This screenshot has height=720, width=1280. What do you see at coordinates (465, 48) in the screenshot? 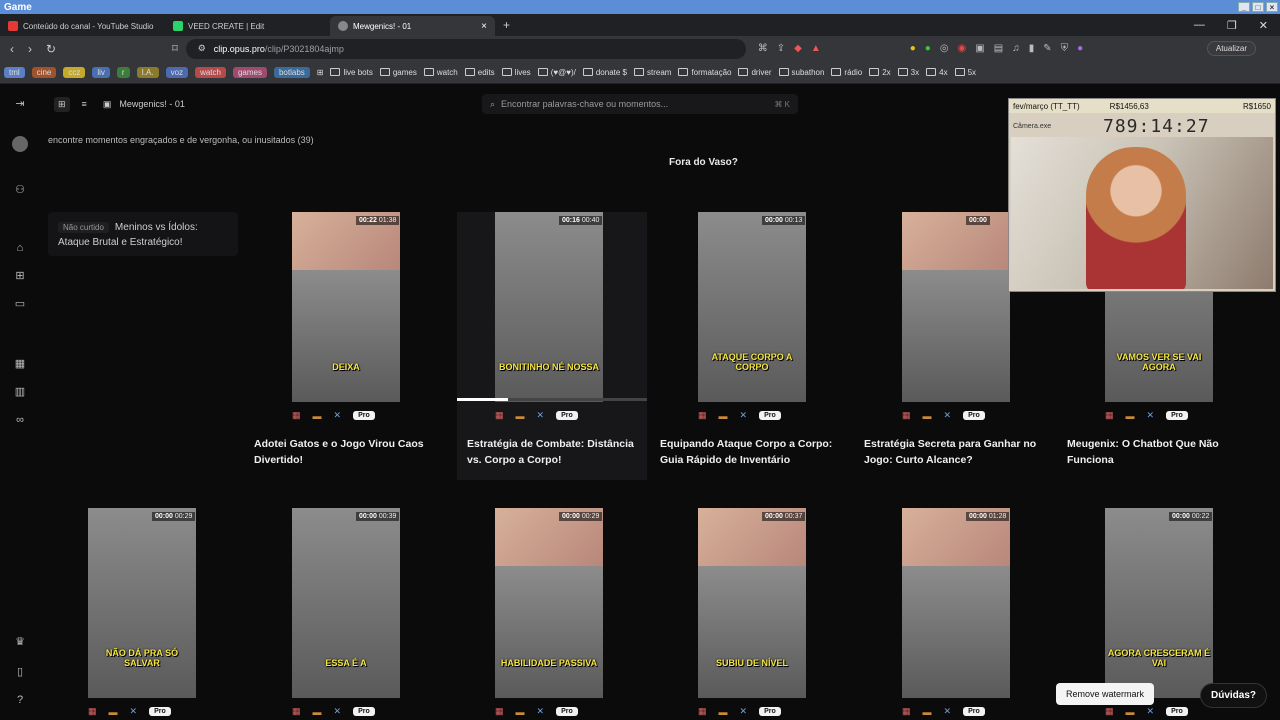
I see `url-field: ⚙ clip.opus.pro/clip/P3021804ajmp` at bounding box center [465, 48].